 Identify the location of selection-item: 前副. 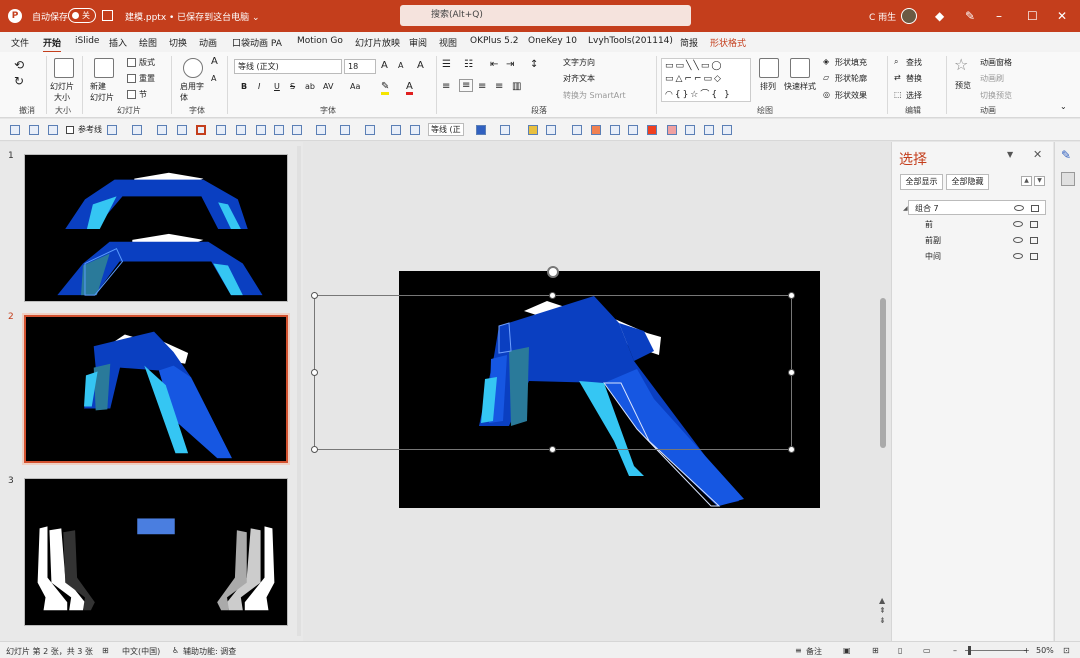
(977, 240).